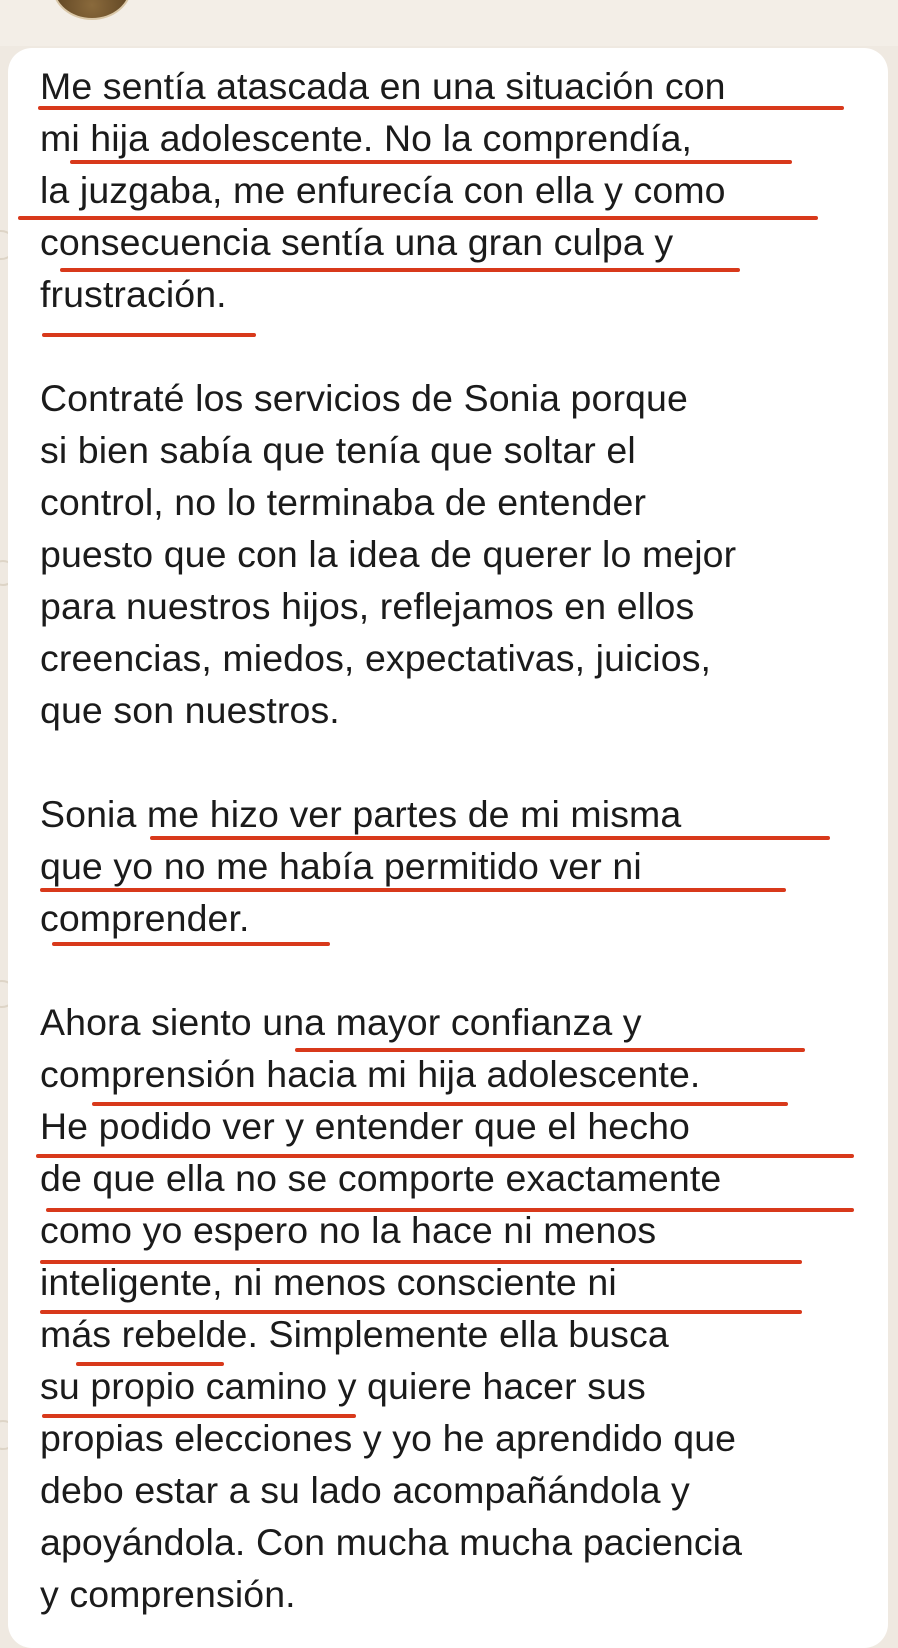 The height and width of the screenshot is (1648, 898). What do you see at coordinates (341, 866) in the screenshot?
I see `message-line: que yo no me había permitido ver ni` at bounding box center [341, 866].